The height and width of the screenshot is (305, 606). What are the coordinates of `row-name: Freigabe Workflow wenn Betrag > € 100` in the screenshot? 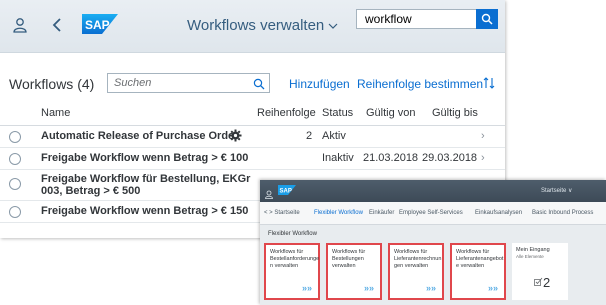 It's located at (145, 158).